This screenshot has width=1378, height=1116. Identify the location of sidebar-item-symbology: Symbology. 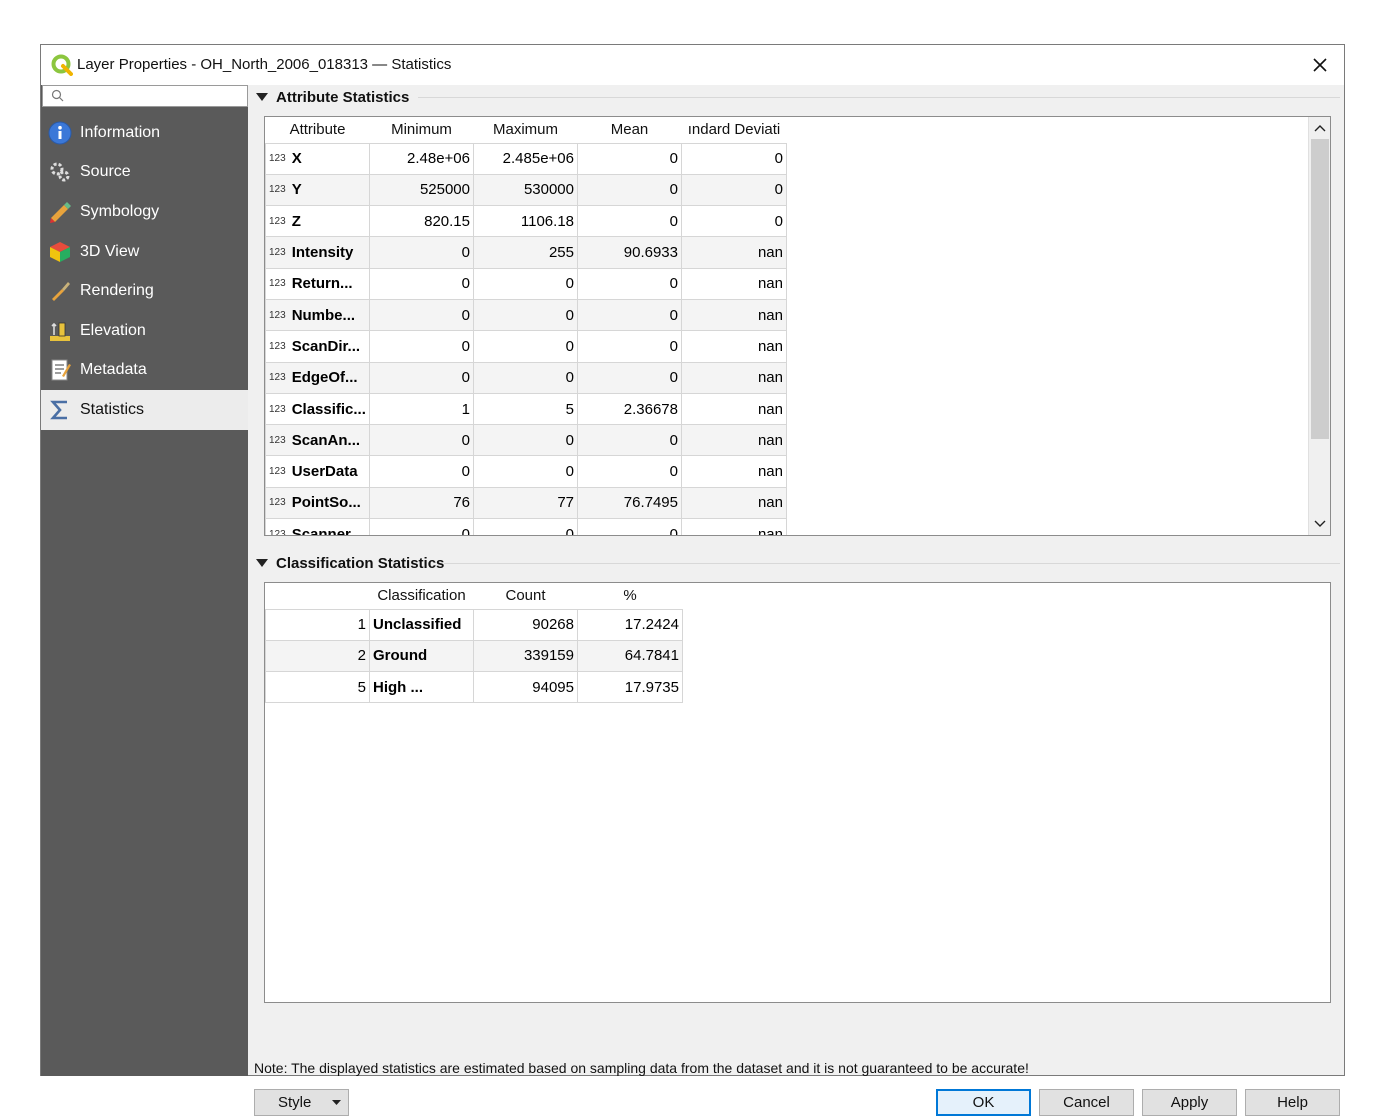
(144, 212).